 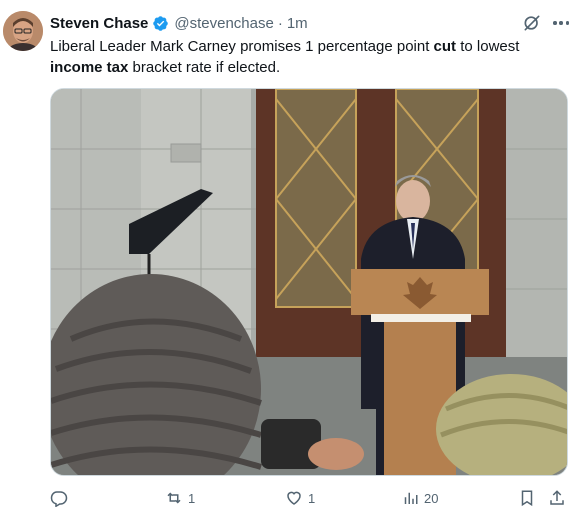 I want to click on bookmark-button, so click(x=527, y=498).